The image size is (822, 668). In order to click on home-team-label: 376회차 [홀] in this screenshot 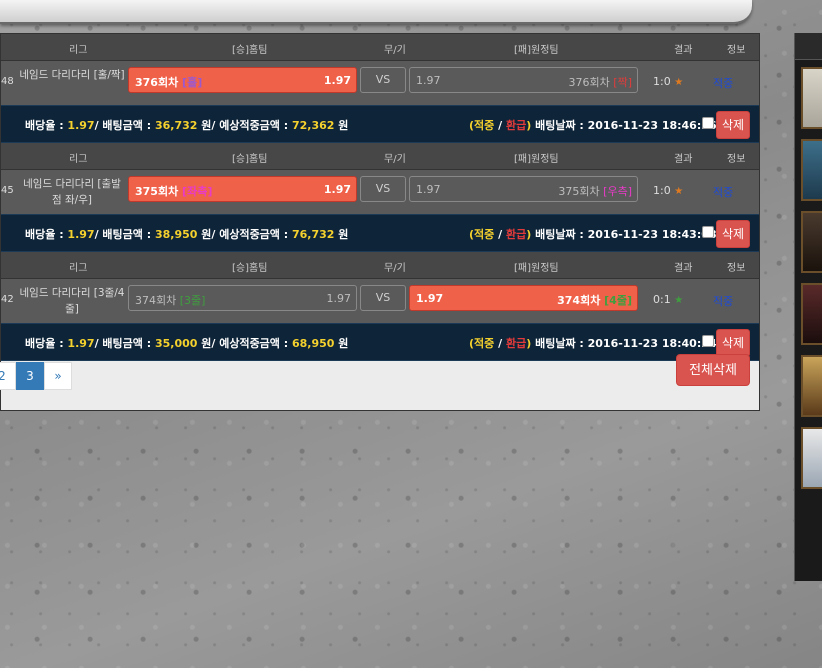, I will do `click(169, 82)`.